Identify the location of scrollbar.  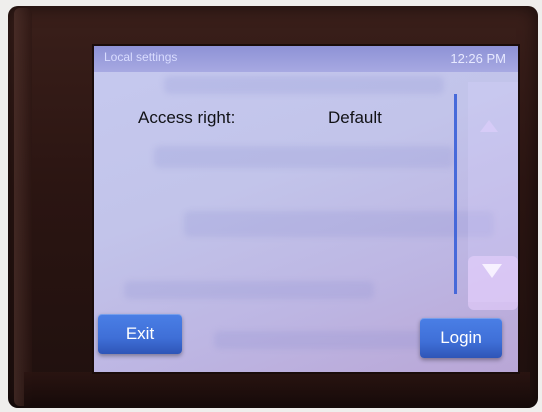
(455, 194).